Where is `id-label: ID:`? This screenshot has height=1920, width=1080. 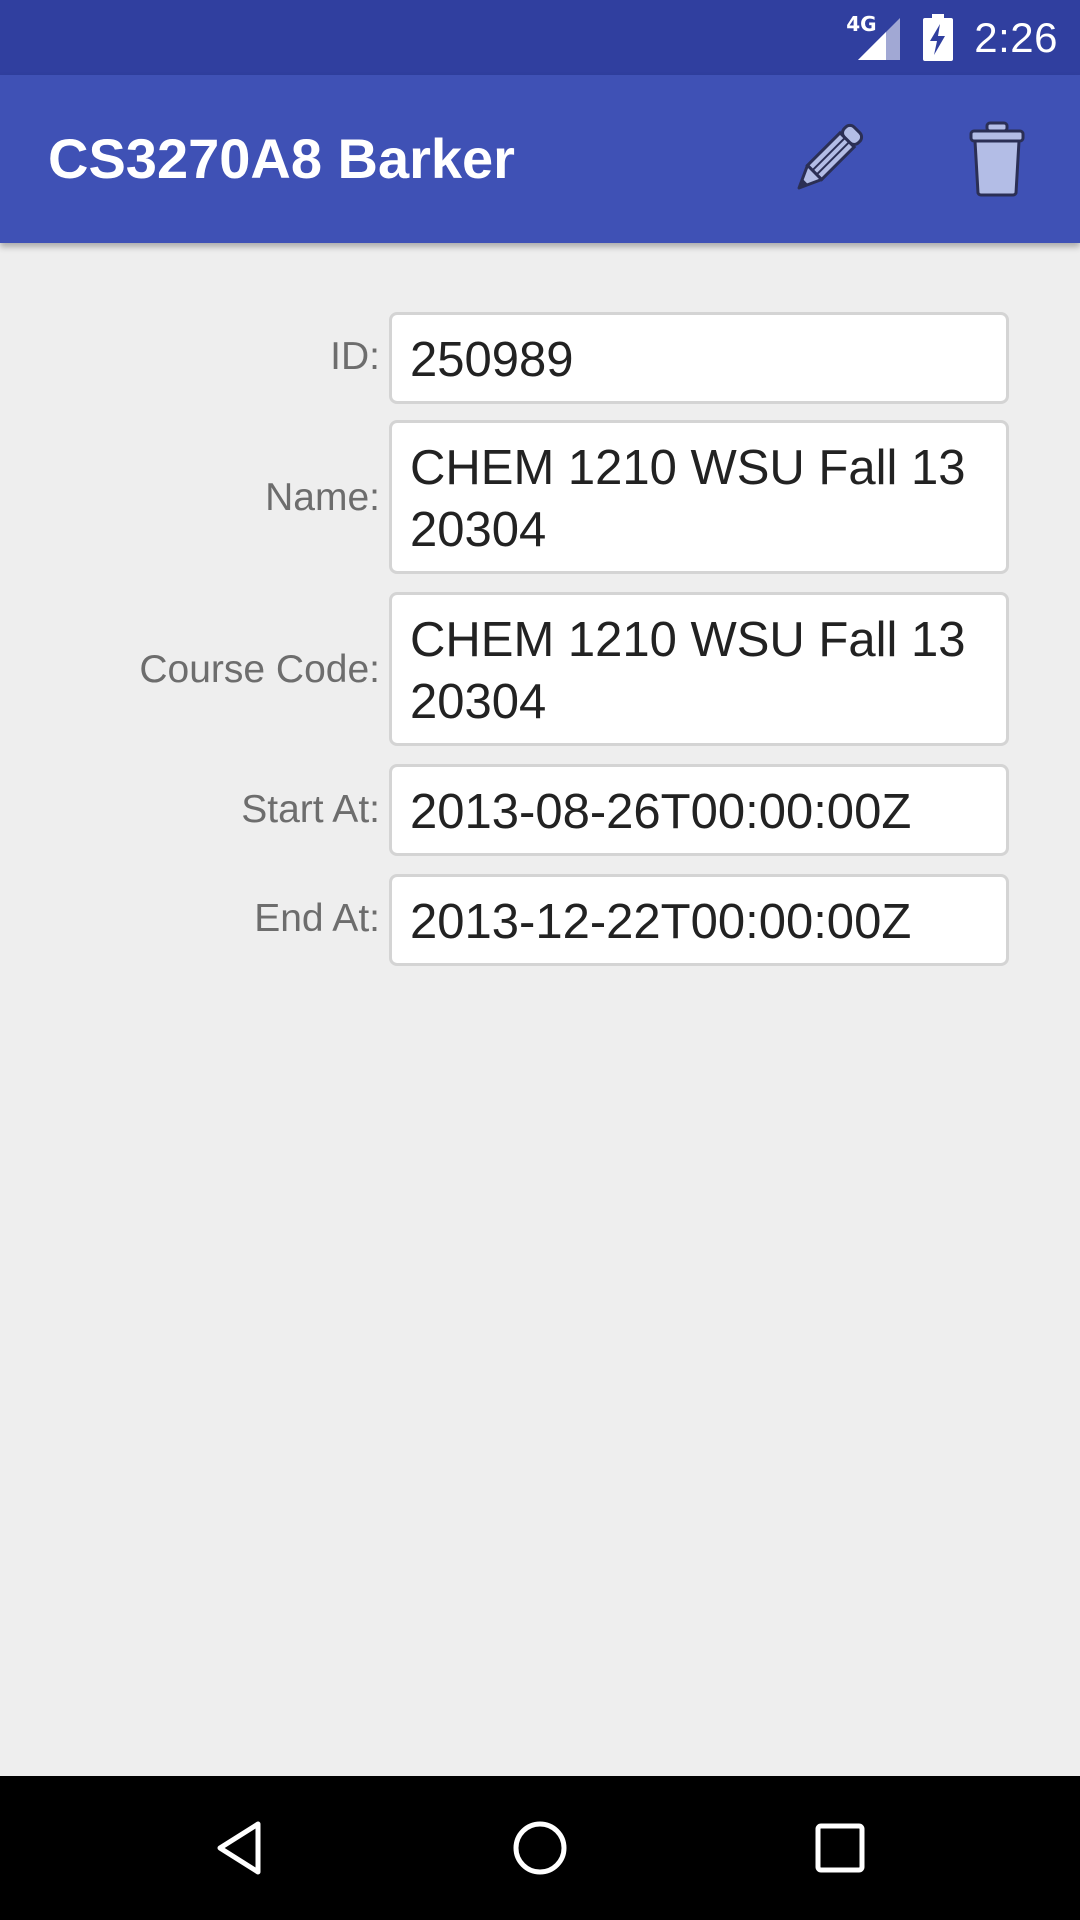 id-label: ID: is located at coordinates (355, 356).